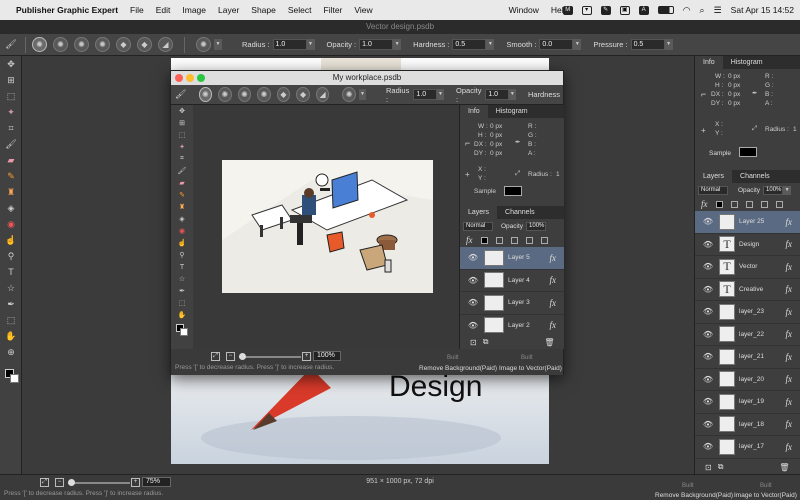 This screenshot has height=500, width=800. What do you see at coordinates (762, 424) in the screenshot?
I see `layer-name: layer_18` at bounding box center [762, 424].